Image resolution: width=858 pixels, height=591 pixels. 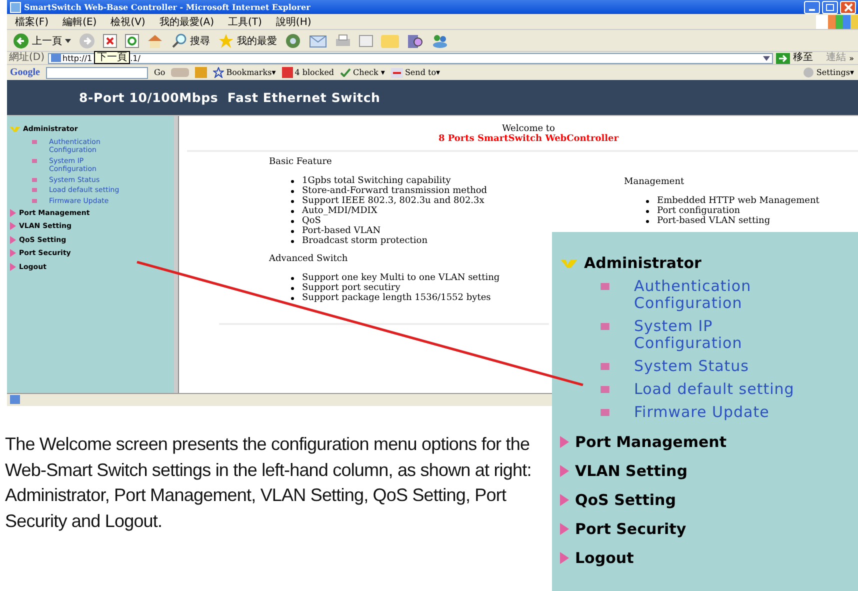 What do you see at coordinates (308, 72) in the screenshot?
I see `popup-blocker-button: 4 blocked` at bounding box center [308, 72].